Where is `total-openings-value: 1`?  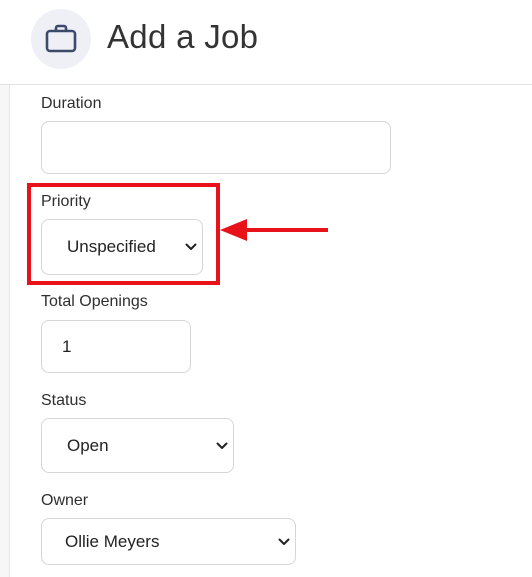 total-openings-value: 1 is located at coordinates (67, 346).